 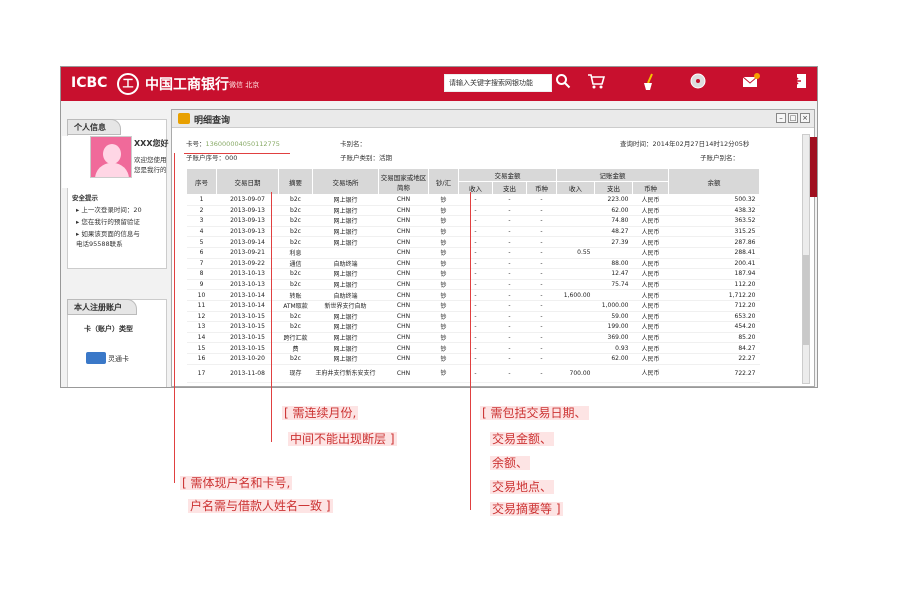 I want to click on scroll-thumb, so click(x=806, y=300).